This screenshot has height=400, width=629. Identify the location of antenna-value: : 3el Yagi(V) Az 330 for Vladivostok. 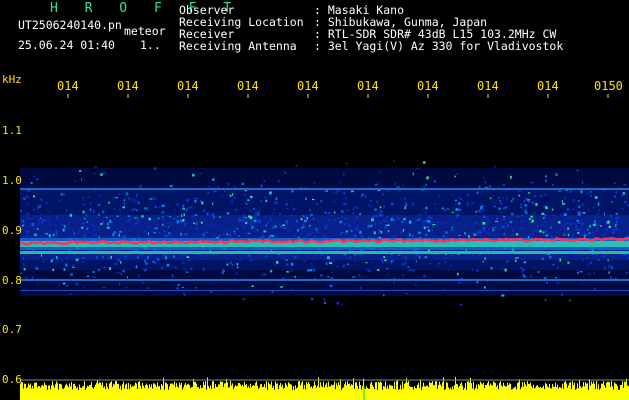
(439, 46).